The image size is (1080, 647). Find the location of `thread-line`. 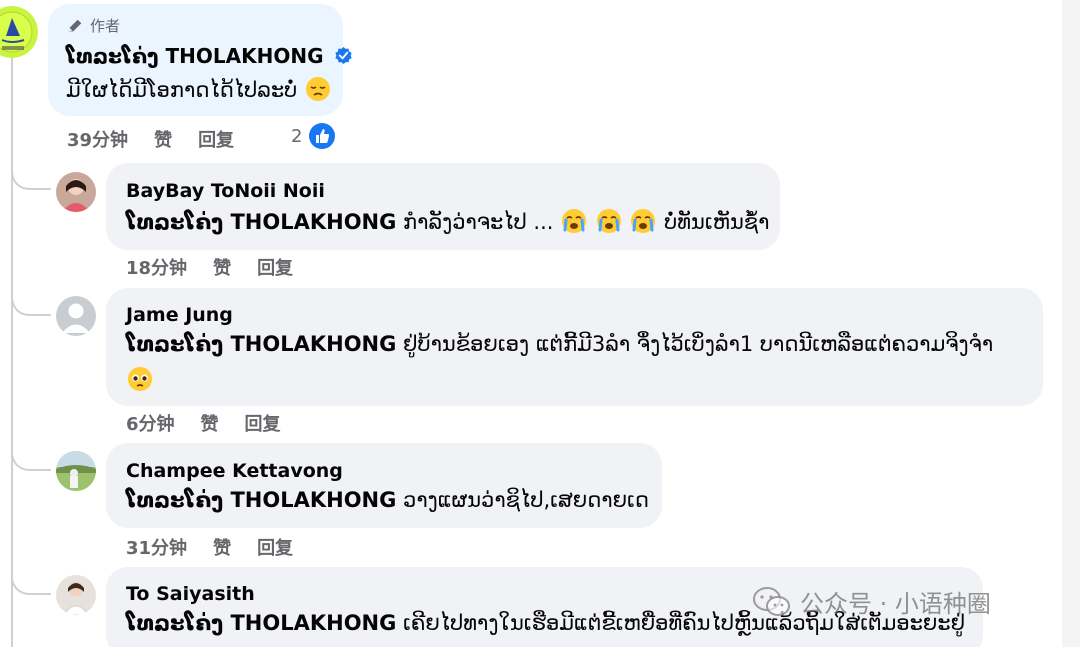

thread-line is located at coordinates (12, 352).